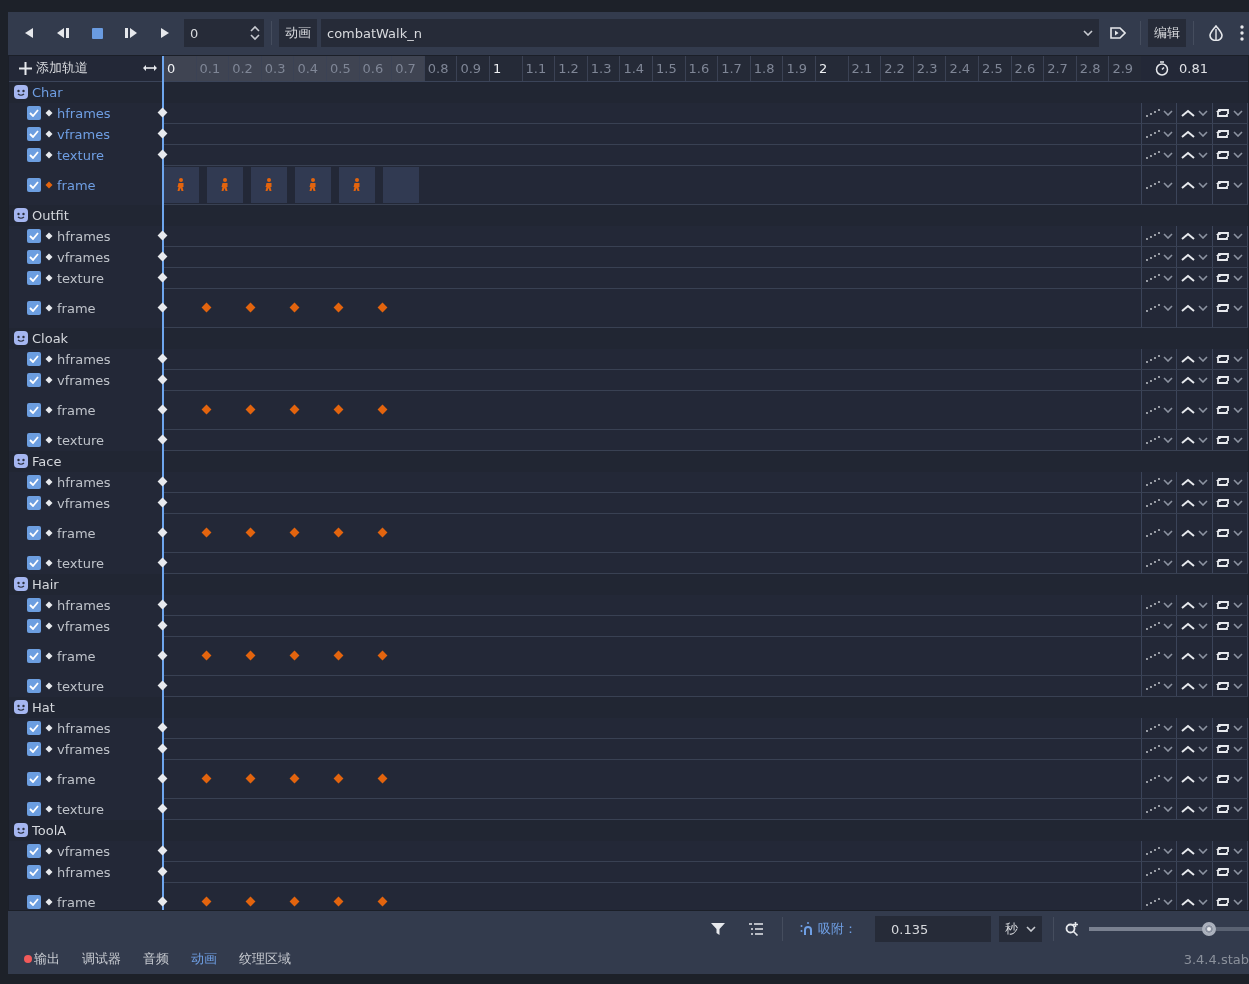 The width and height of the screenshot is (1249, 984). I want to click on node-name: ToolA, so click(49, 830).